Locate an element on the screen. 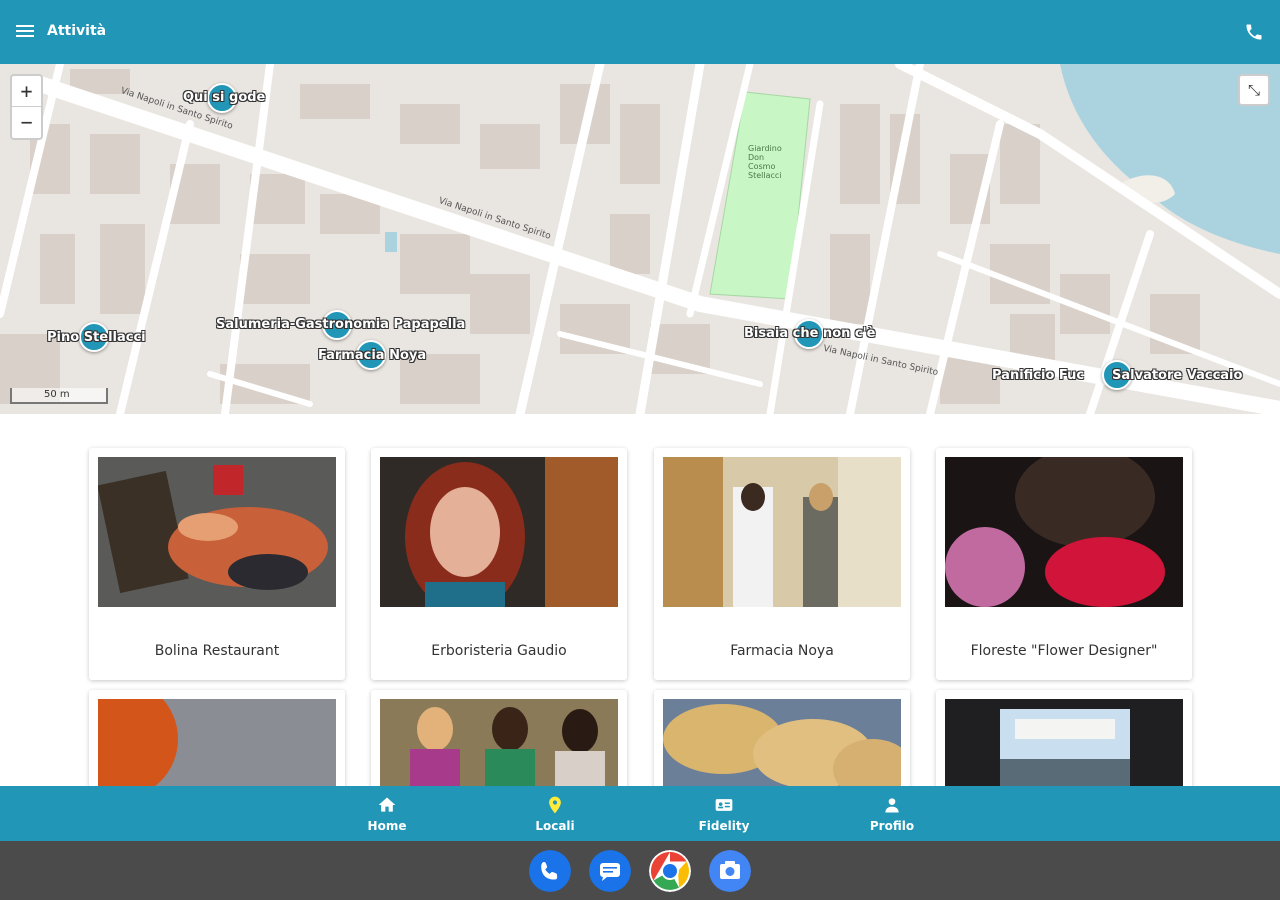  business-card: Bolina Restaurant is located at coordinates (217, 564).